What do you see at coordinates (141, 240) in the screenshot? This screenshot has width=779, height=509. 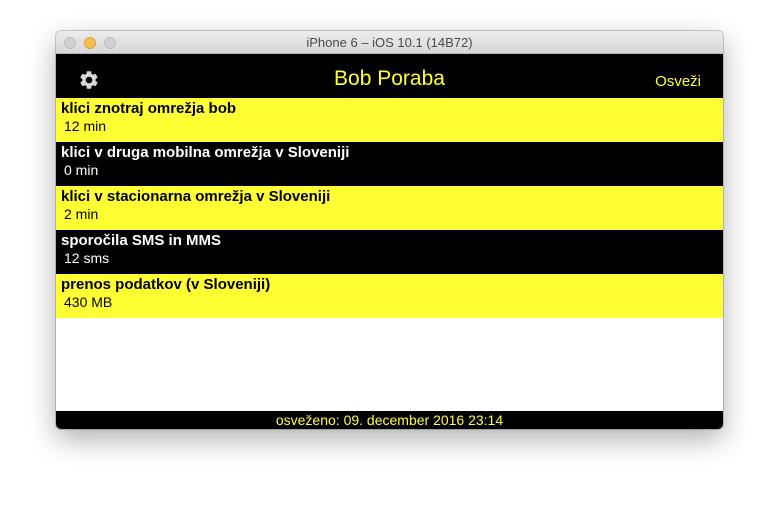 I see `usage-label: sporočila SMS in MMS` at bounding box center [141, 240].